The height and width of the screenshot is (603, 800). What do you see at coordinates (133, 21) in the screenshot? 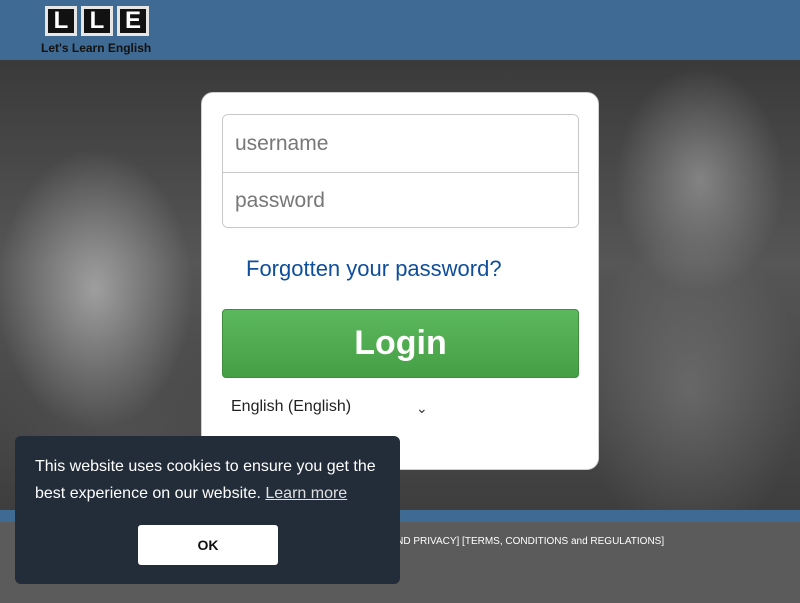
I see `logo-letter: E` at bounding box center [133, 21].